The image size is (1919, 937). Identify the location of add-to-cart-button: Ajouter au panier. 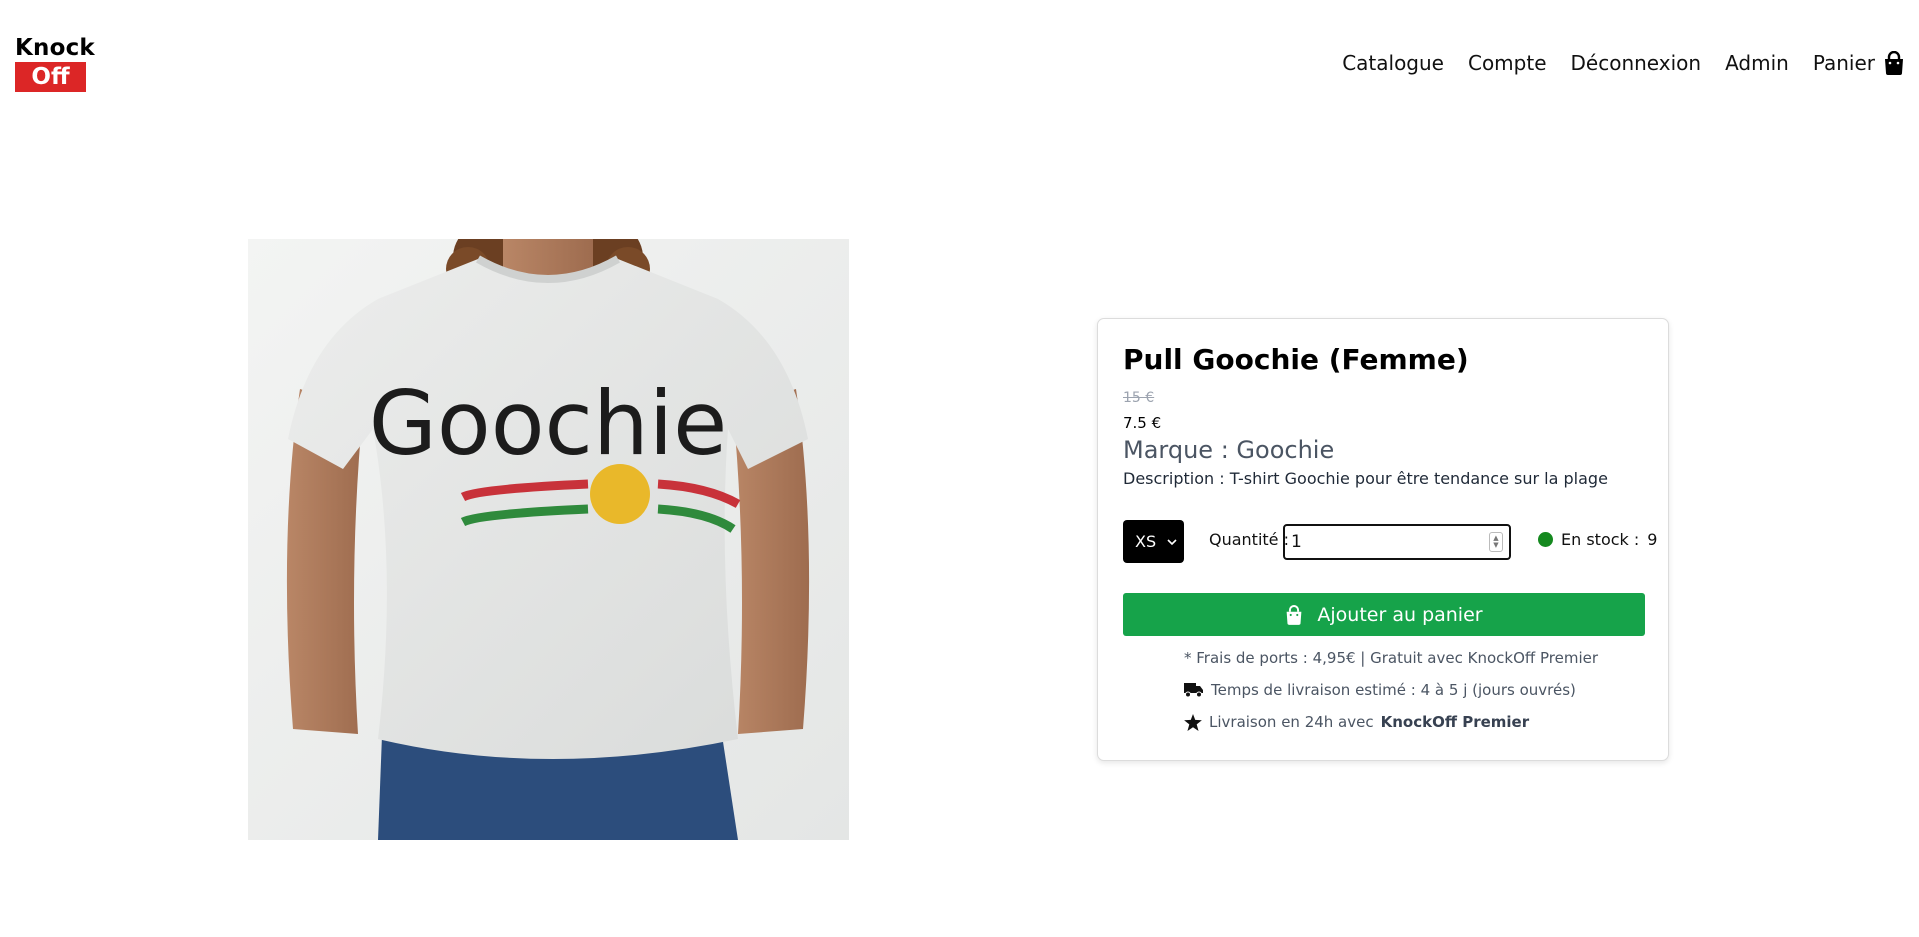
(1384, 614).